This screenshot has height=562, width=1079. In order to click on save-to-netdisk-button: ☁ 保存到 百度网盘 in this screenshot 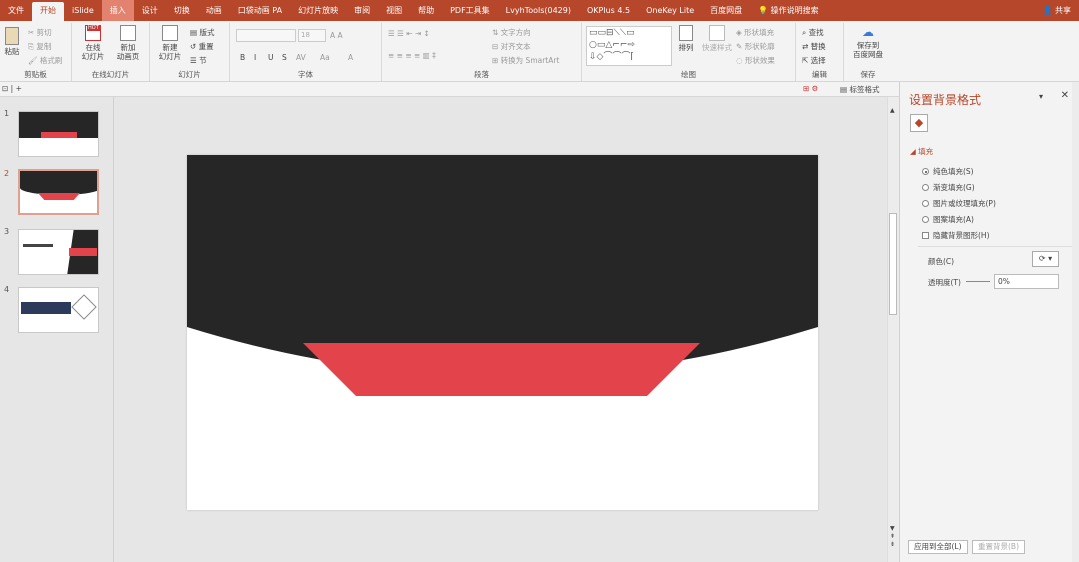, I will do `click(868, 42)`.